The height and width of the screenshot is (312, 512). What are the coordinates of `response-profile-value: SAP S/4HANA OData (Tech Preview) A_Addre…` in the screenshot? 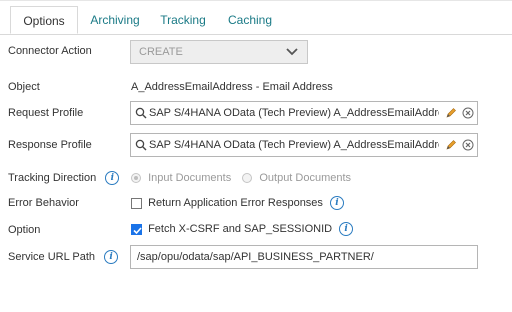 It's located at (294, 145).